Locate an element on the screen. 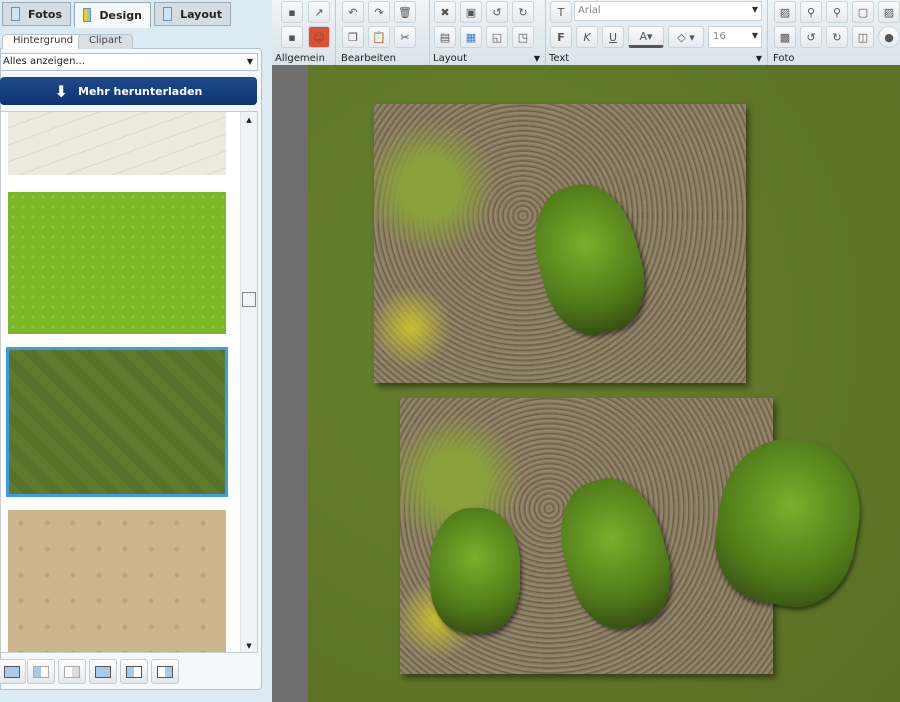  layout-right-spread-button is located at coordinates (165, 671).